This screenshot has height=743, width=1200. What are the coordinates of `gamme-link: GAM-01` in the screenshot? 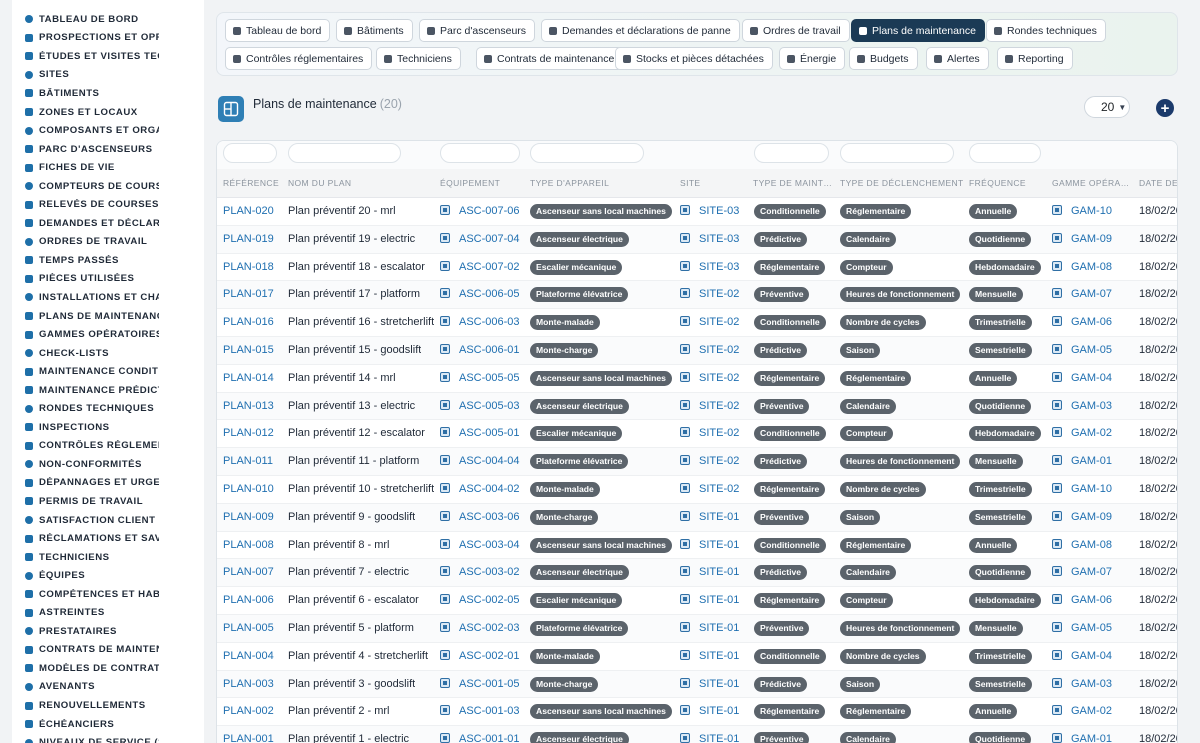 It's located at (1082, 738).